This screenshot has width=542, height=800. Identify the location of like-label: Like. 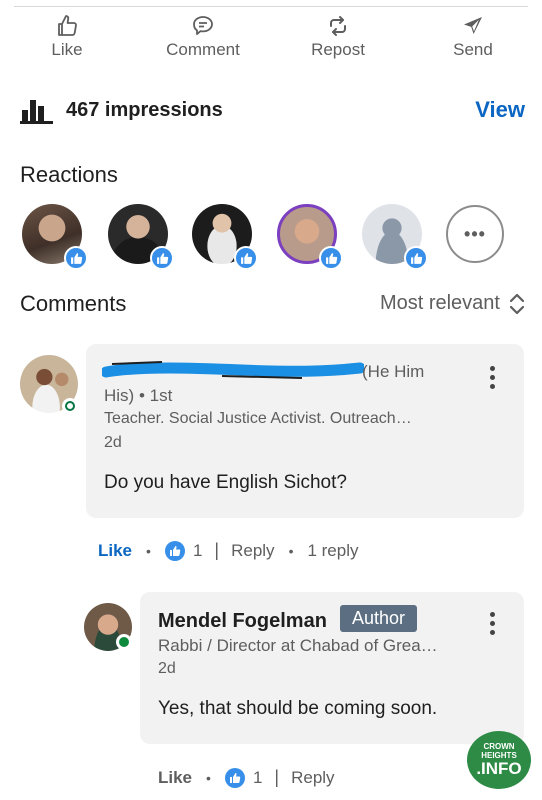
(67, 49).